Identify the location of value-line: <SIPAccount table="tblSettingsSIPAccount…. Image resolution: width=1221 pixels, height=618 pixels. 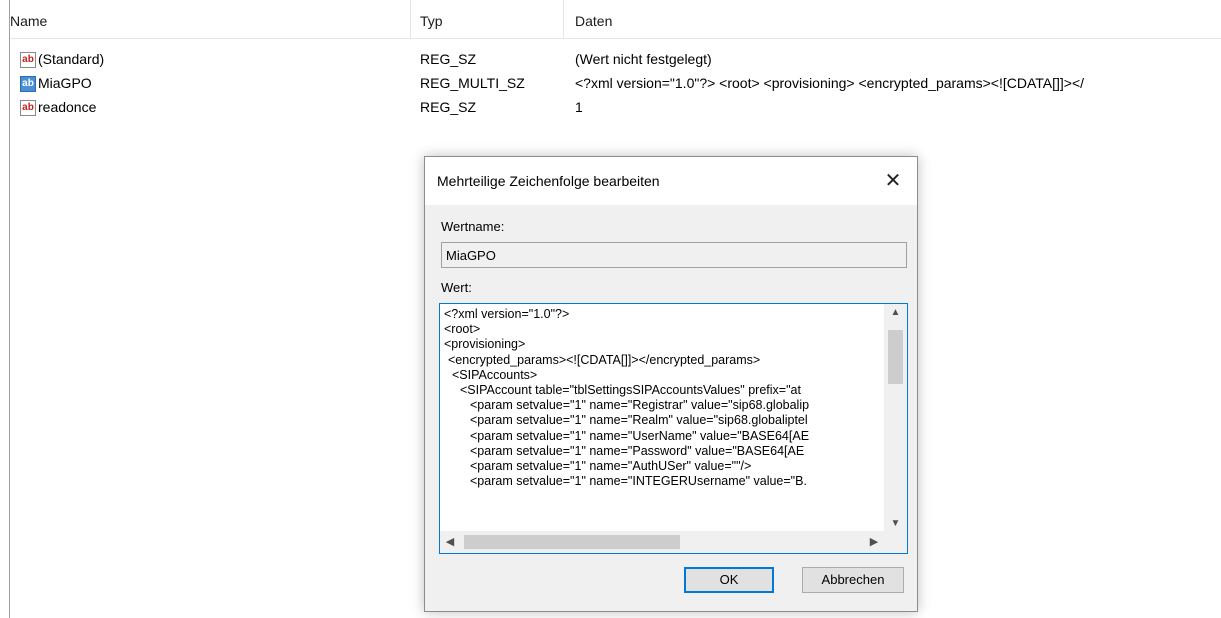
(630, 390).